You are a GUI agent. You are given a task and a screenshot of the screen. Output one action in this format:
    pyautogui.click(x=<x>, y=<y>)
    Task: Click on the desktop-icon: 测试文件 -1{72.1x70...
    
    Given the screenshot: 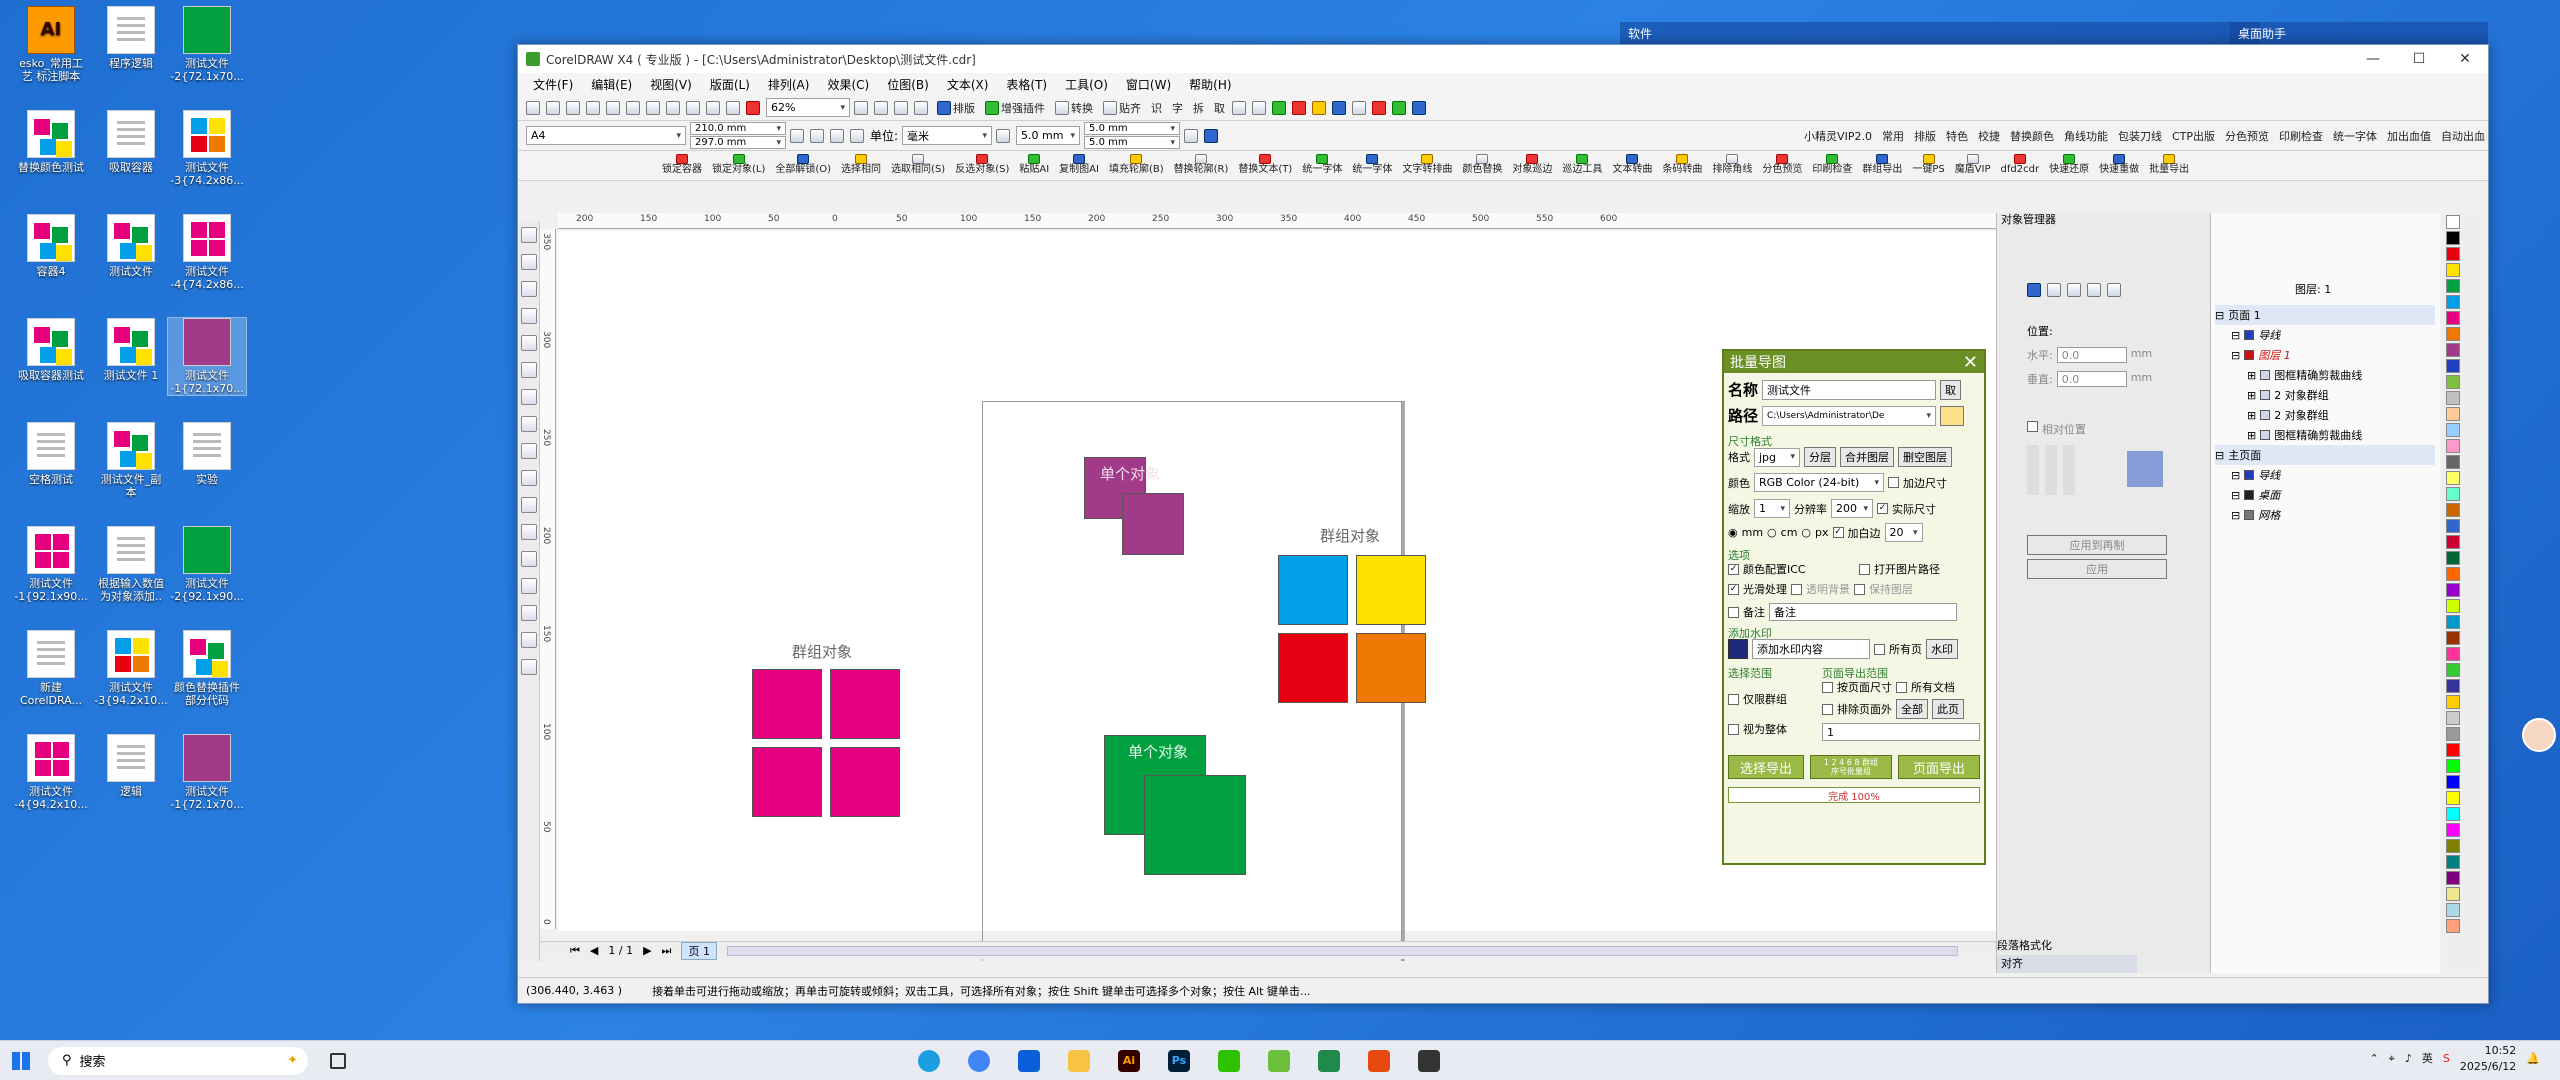 What is the action you would take?
    pyautogui.click(x=207, y=356)
    